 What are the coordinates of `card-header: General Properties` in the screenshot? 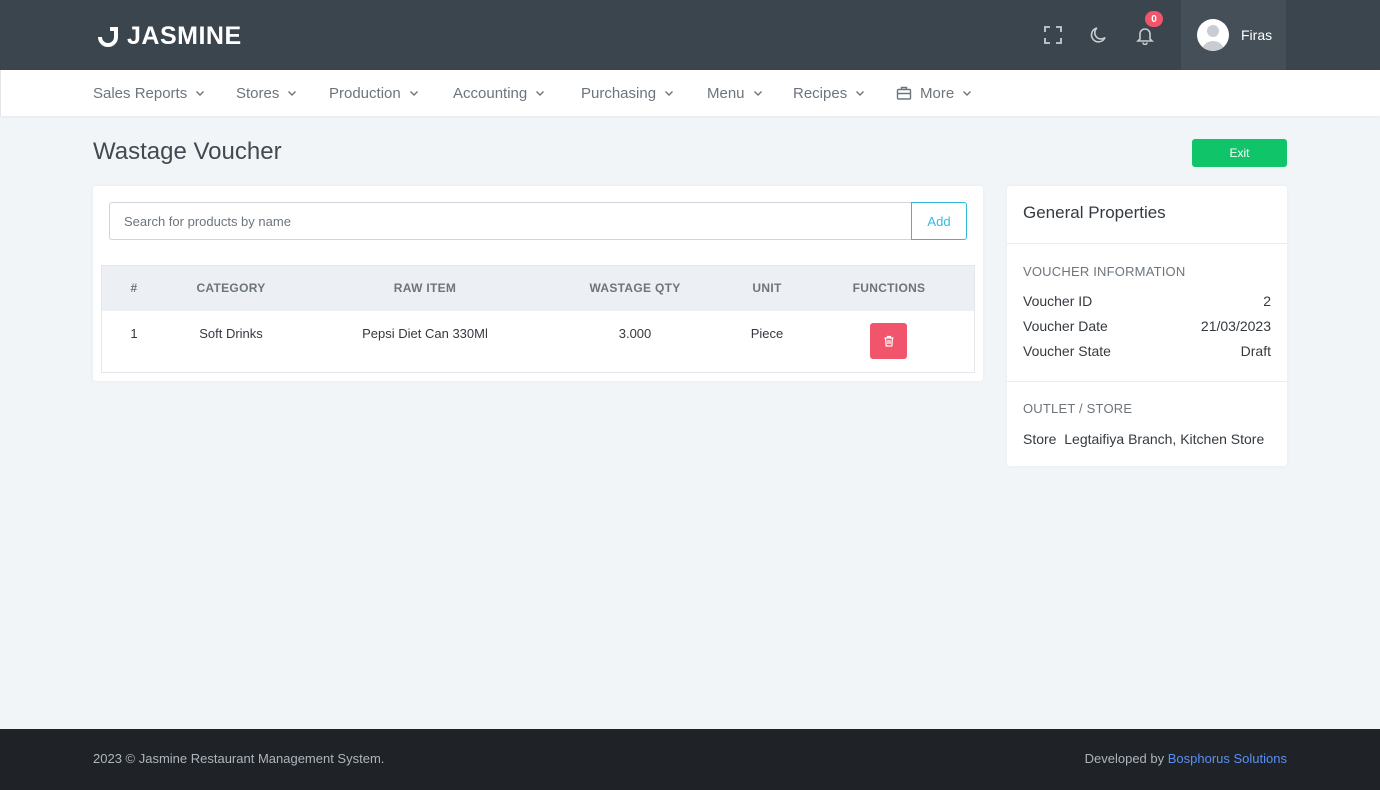 It's located at (1147, 215).